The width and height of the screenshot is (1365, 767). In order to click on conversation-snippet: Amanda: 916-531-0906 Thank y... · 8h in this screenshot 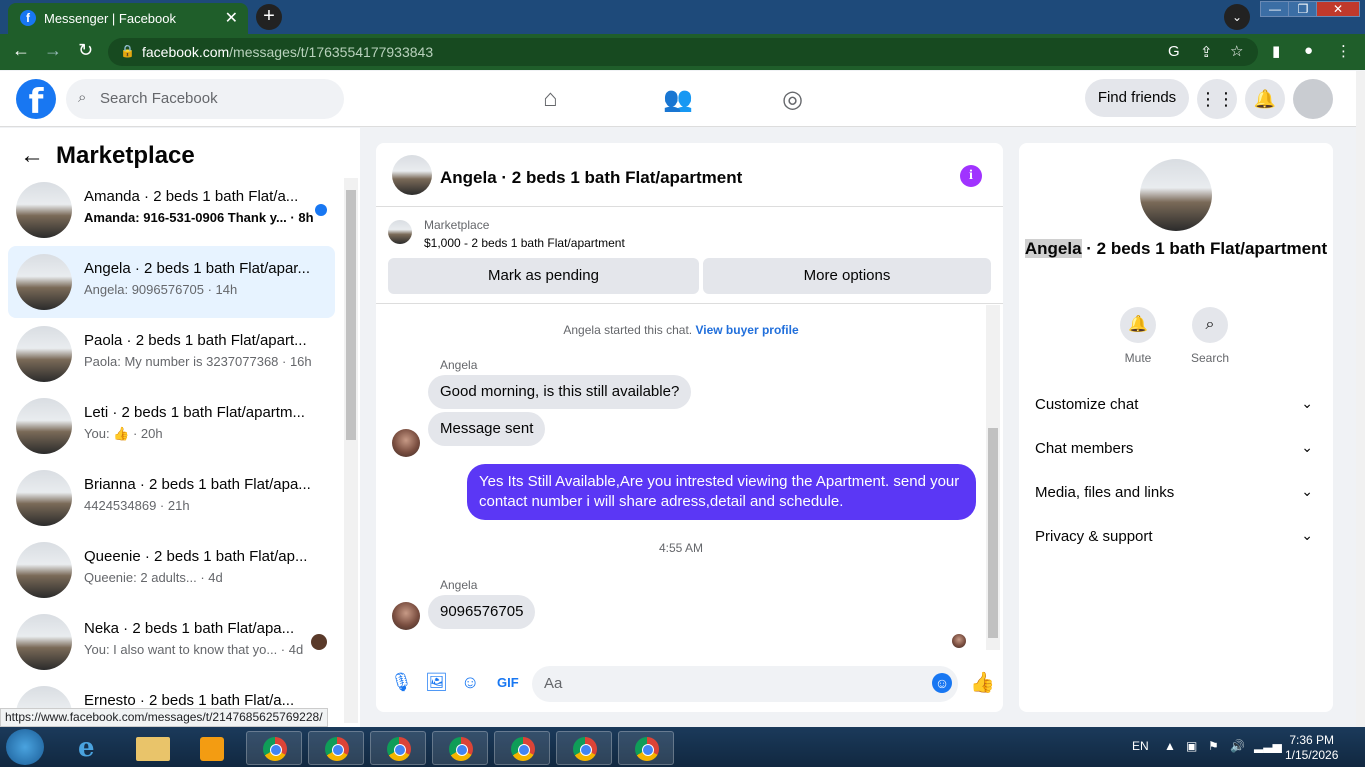, I will do `click(199, 217)`.